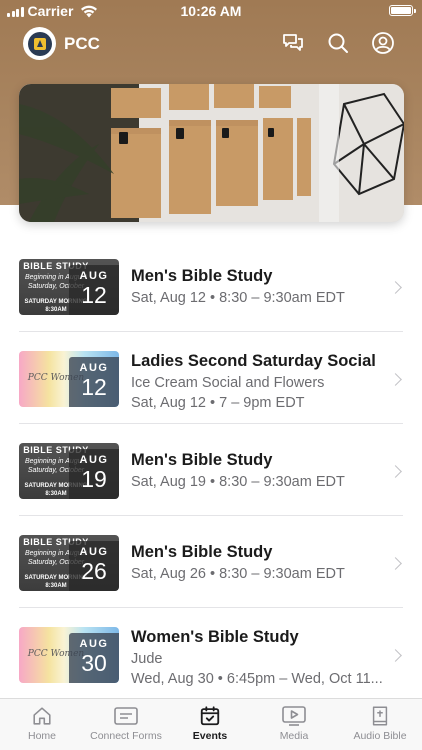 This screenshot has width=422, height=750. What do you see at coordinates (41, 736) in the screenshot?
I see `tab-home-label: Home` at bounding box center [41, 736].